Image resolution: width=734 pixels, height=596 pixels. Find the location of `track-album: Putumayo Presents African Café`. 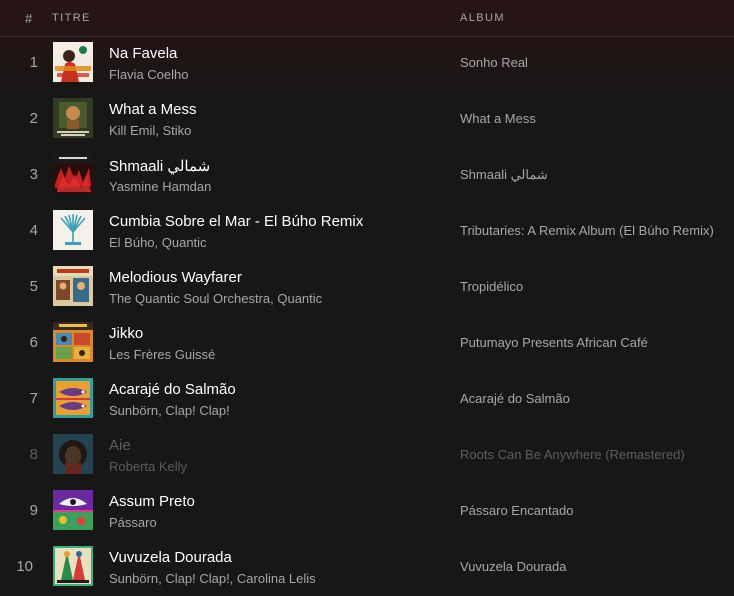

track-album: Putumayo Presents African Café is located at coordinates (591, 342).